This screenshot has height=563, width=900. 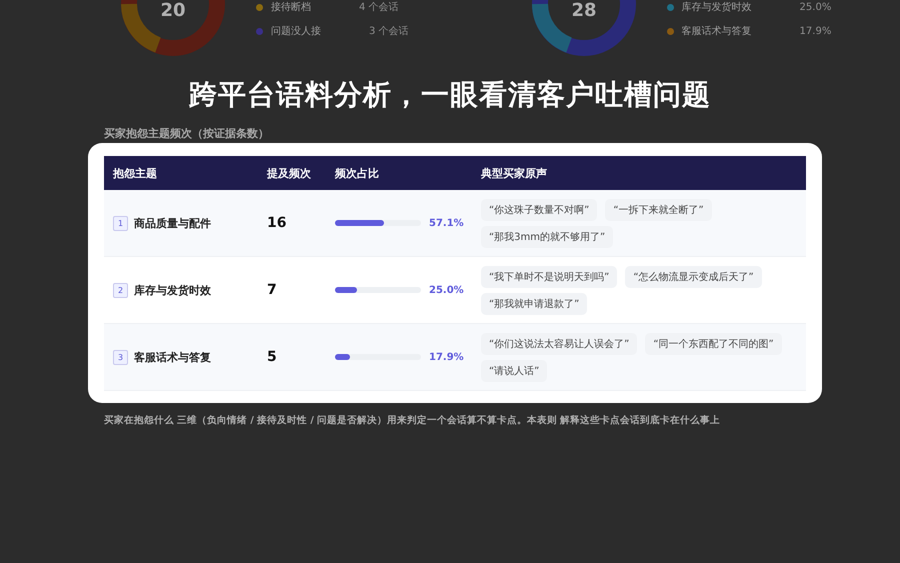 What do you see at coordinates (139, 420) in the screenshot?
I see `note-text: 买家在抱怨什么` at bounding box center [139, 420].